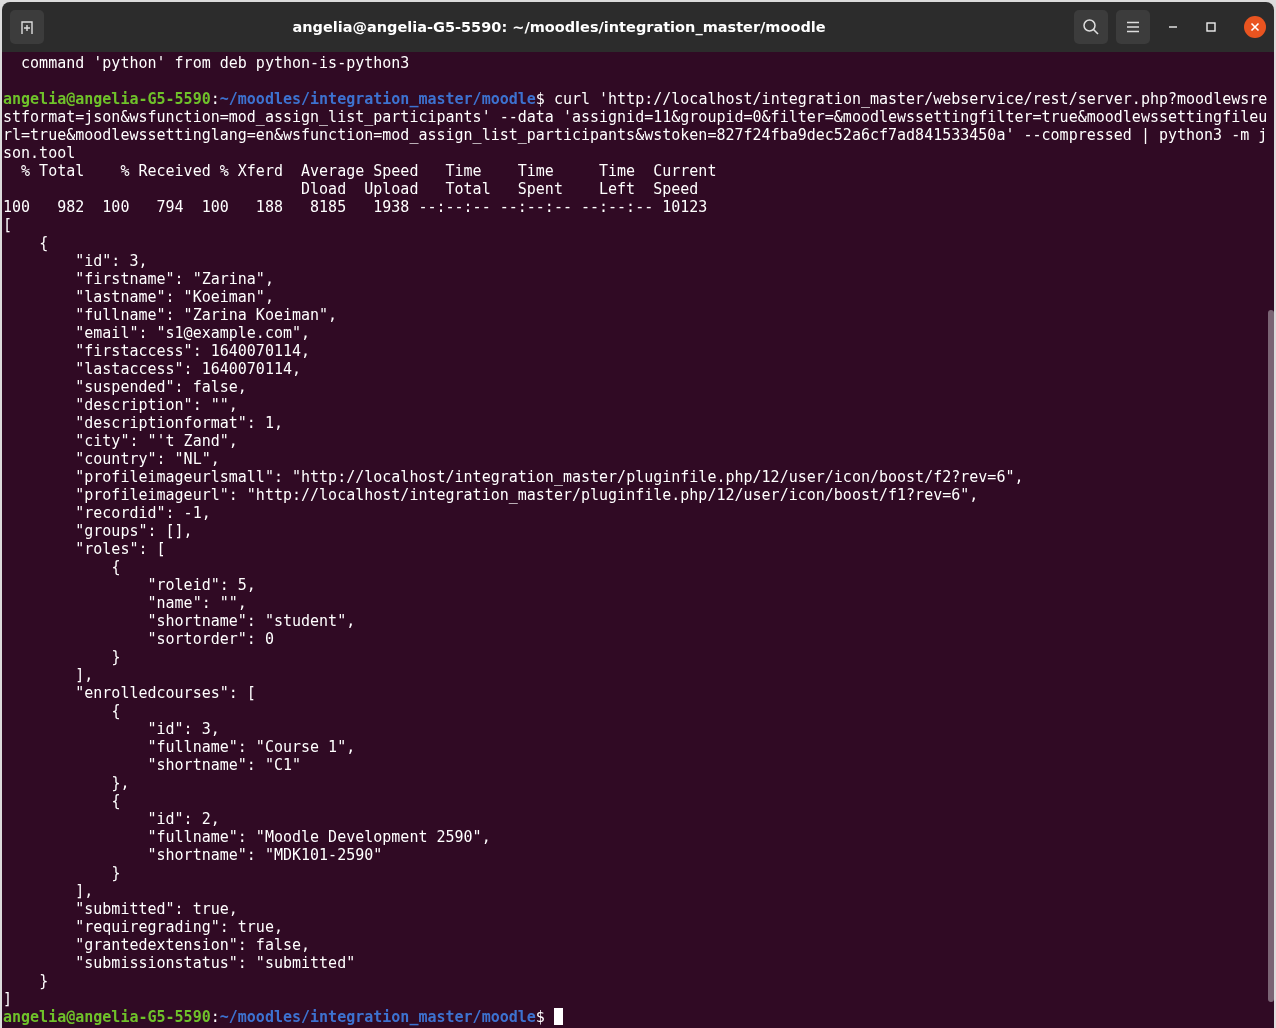 This screenshot has height=1028, width=1276. I want to click on prompt-symbol: $, so click(540, 1017).